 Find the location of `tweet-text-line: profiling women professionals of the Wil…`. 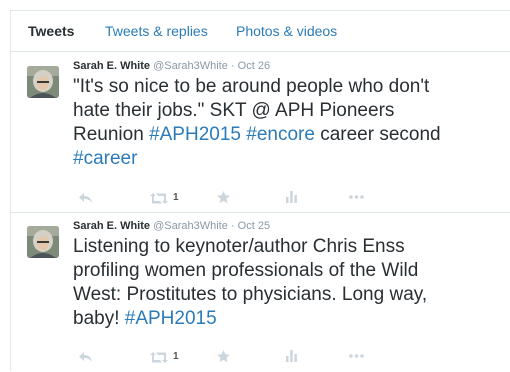

tweet-text-line: profiling women professionals of the Wil… is located at coordinates (246, 270).